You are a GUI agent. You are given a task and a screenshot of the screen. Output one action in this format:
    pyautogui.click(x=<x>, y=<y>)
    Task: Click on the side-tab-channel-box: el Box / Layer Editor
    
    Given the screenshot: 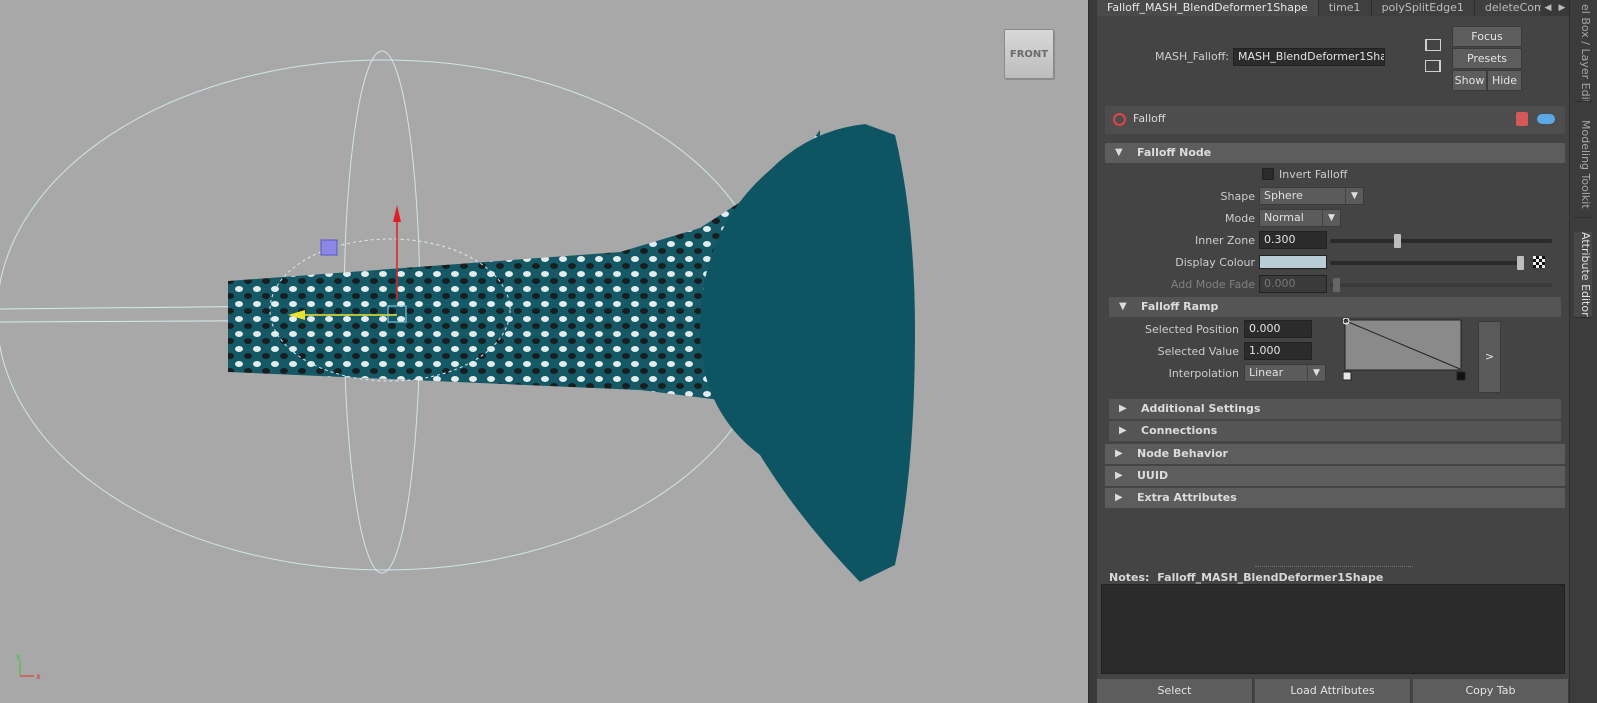 What is the action you would take?
    pyautogui.click(x=1583, y=53)
    